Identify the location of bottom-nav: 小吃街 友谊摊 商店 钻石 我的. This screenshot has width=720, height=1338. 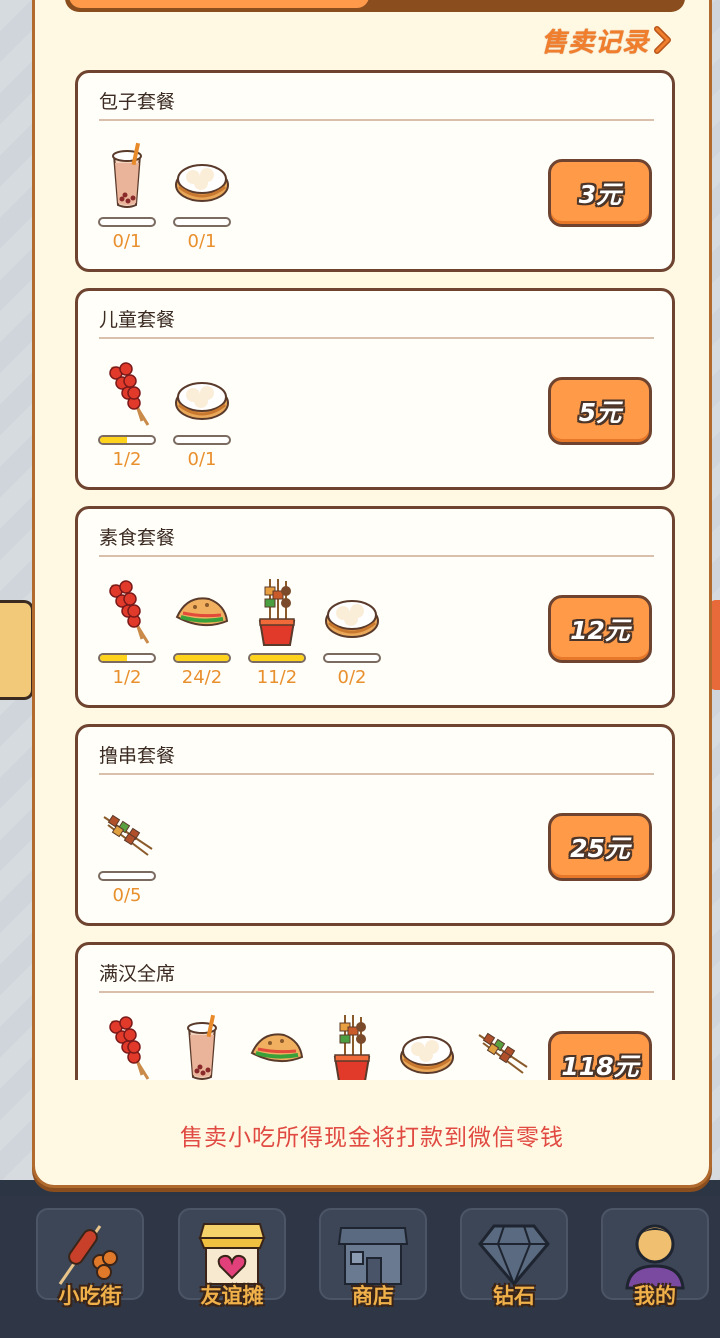
(360, 1267).